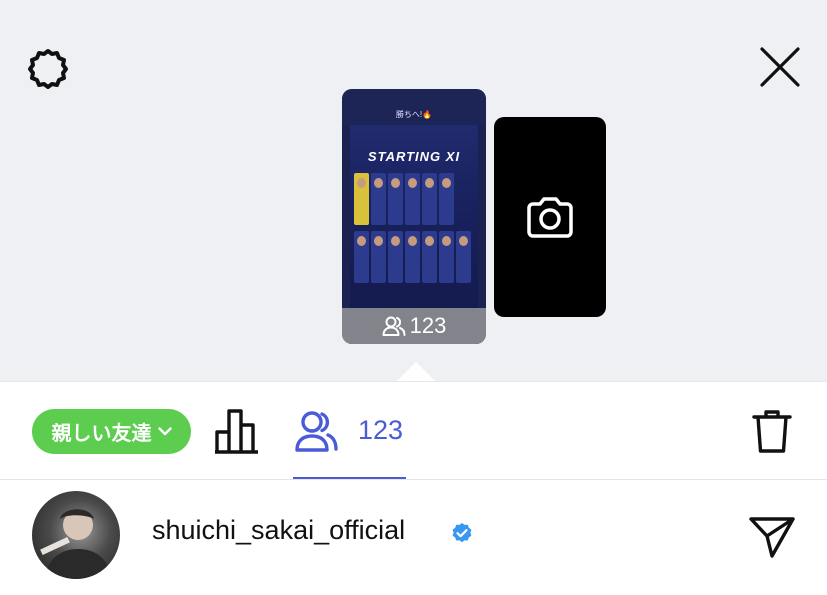  Describe the element at coordinates (772, 536) in the screenshot. I see `send-icon` at that location.